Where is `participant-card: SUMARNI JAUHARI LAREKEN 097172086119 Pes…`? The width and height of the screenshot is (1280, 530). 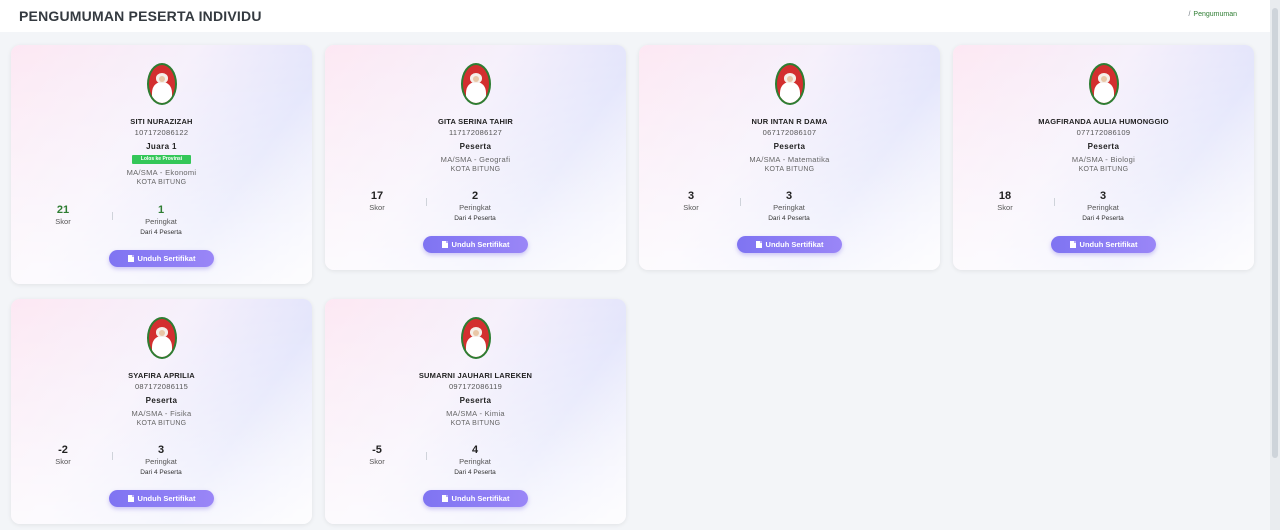 participant-card: SUMARNI JAUHARI LAREKEN 097172086119 Pes… is located at coordinates (475, 411).